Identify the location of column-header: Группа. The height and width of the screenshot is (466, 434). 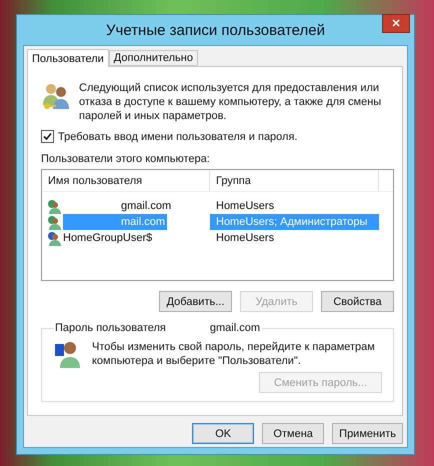
(294, 181).